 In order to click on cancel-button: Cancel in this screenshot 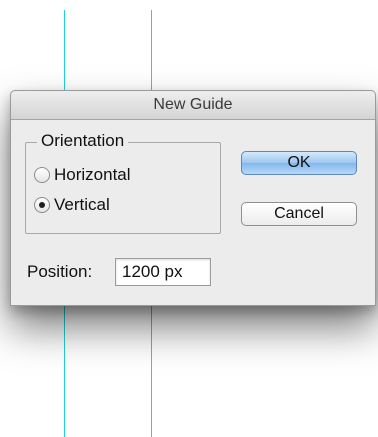, I will do `click(299, 214)`.